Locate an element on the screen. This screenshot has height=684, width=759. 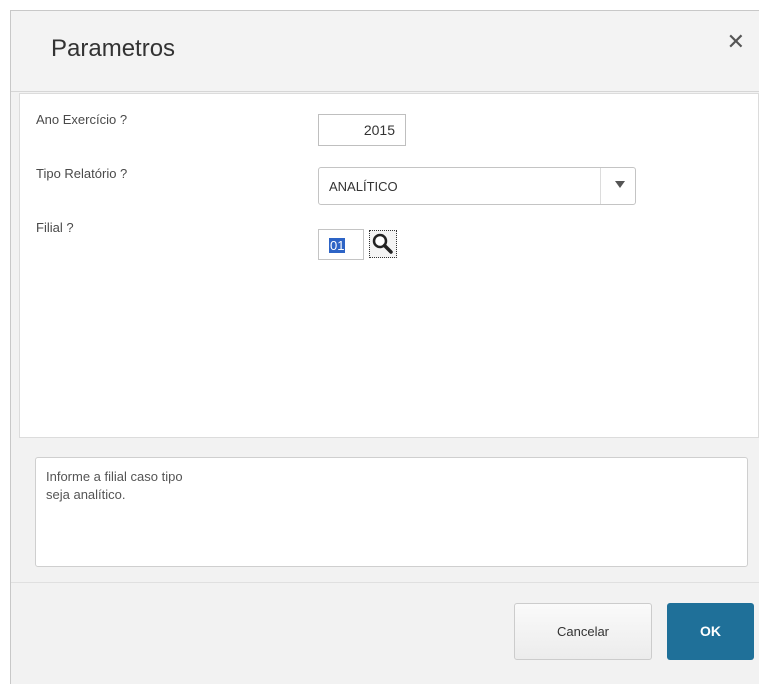
filial-field: 01 is located at coordinates (341, 244).